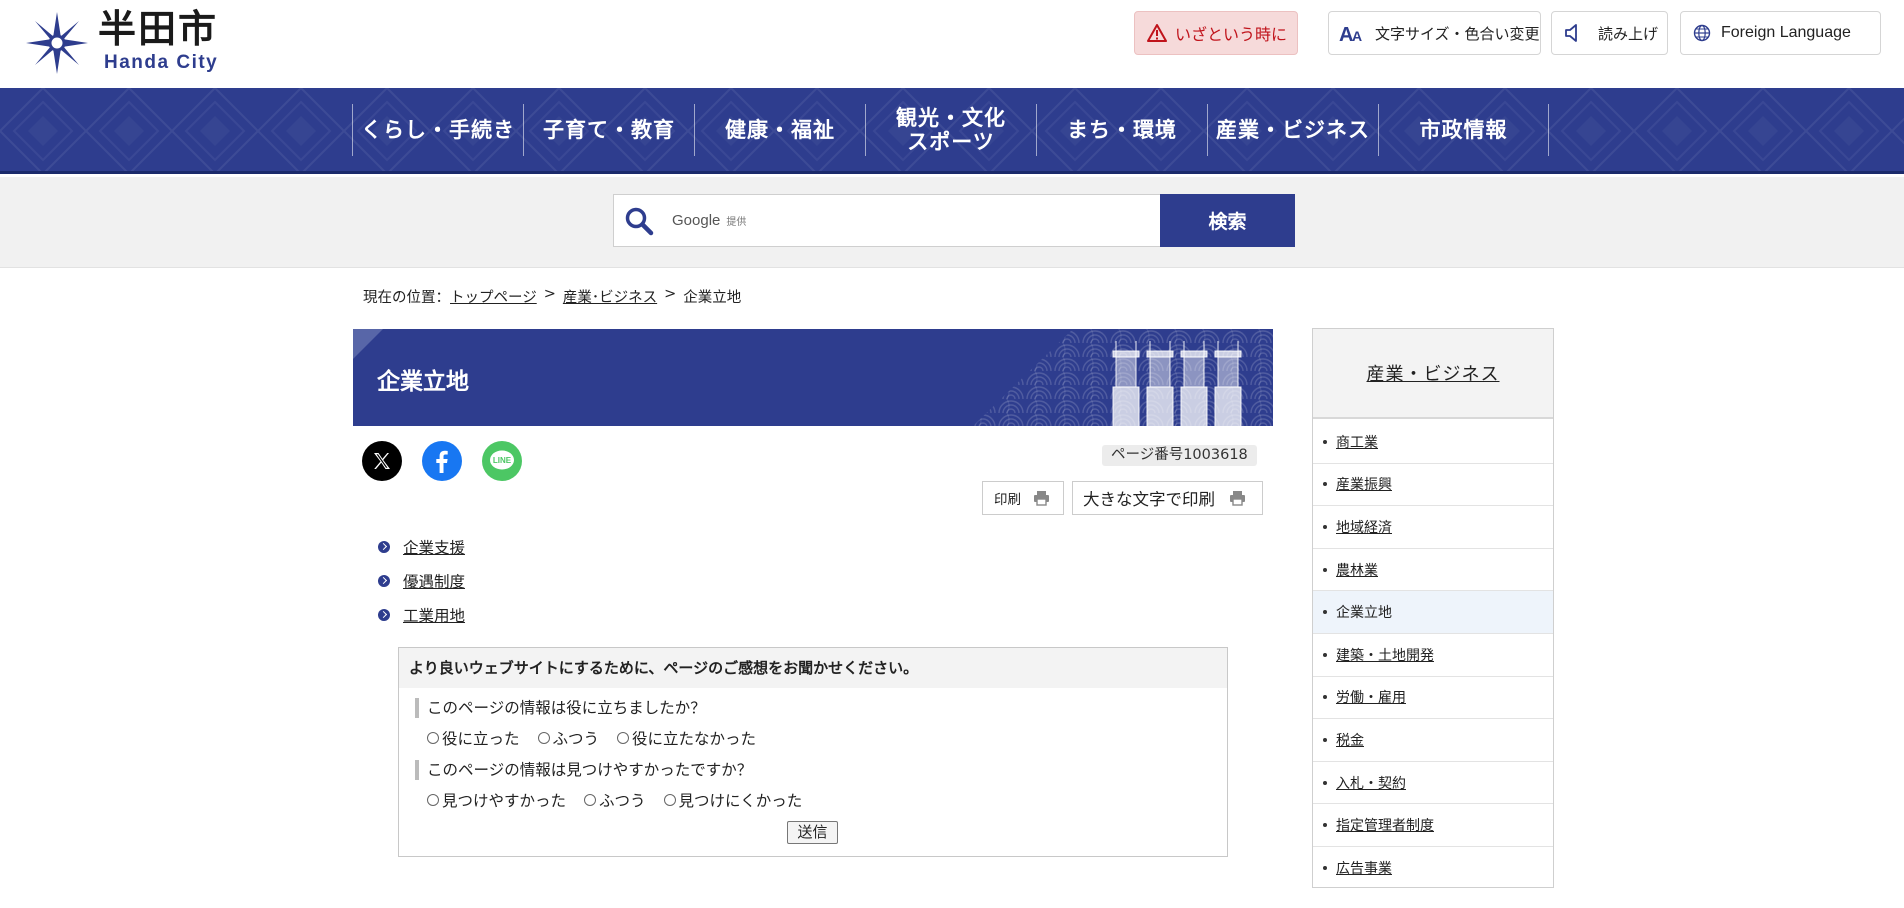 Image resolution: width=1904 pixels, height=908 pixels. I want to click on content-link-list: 企業支援 優遇制度 工業用地, so click(421, 581).